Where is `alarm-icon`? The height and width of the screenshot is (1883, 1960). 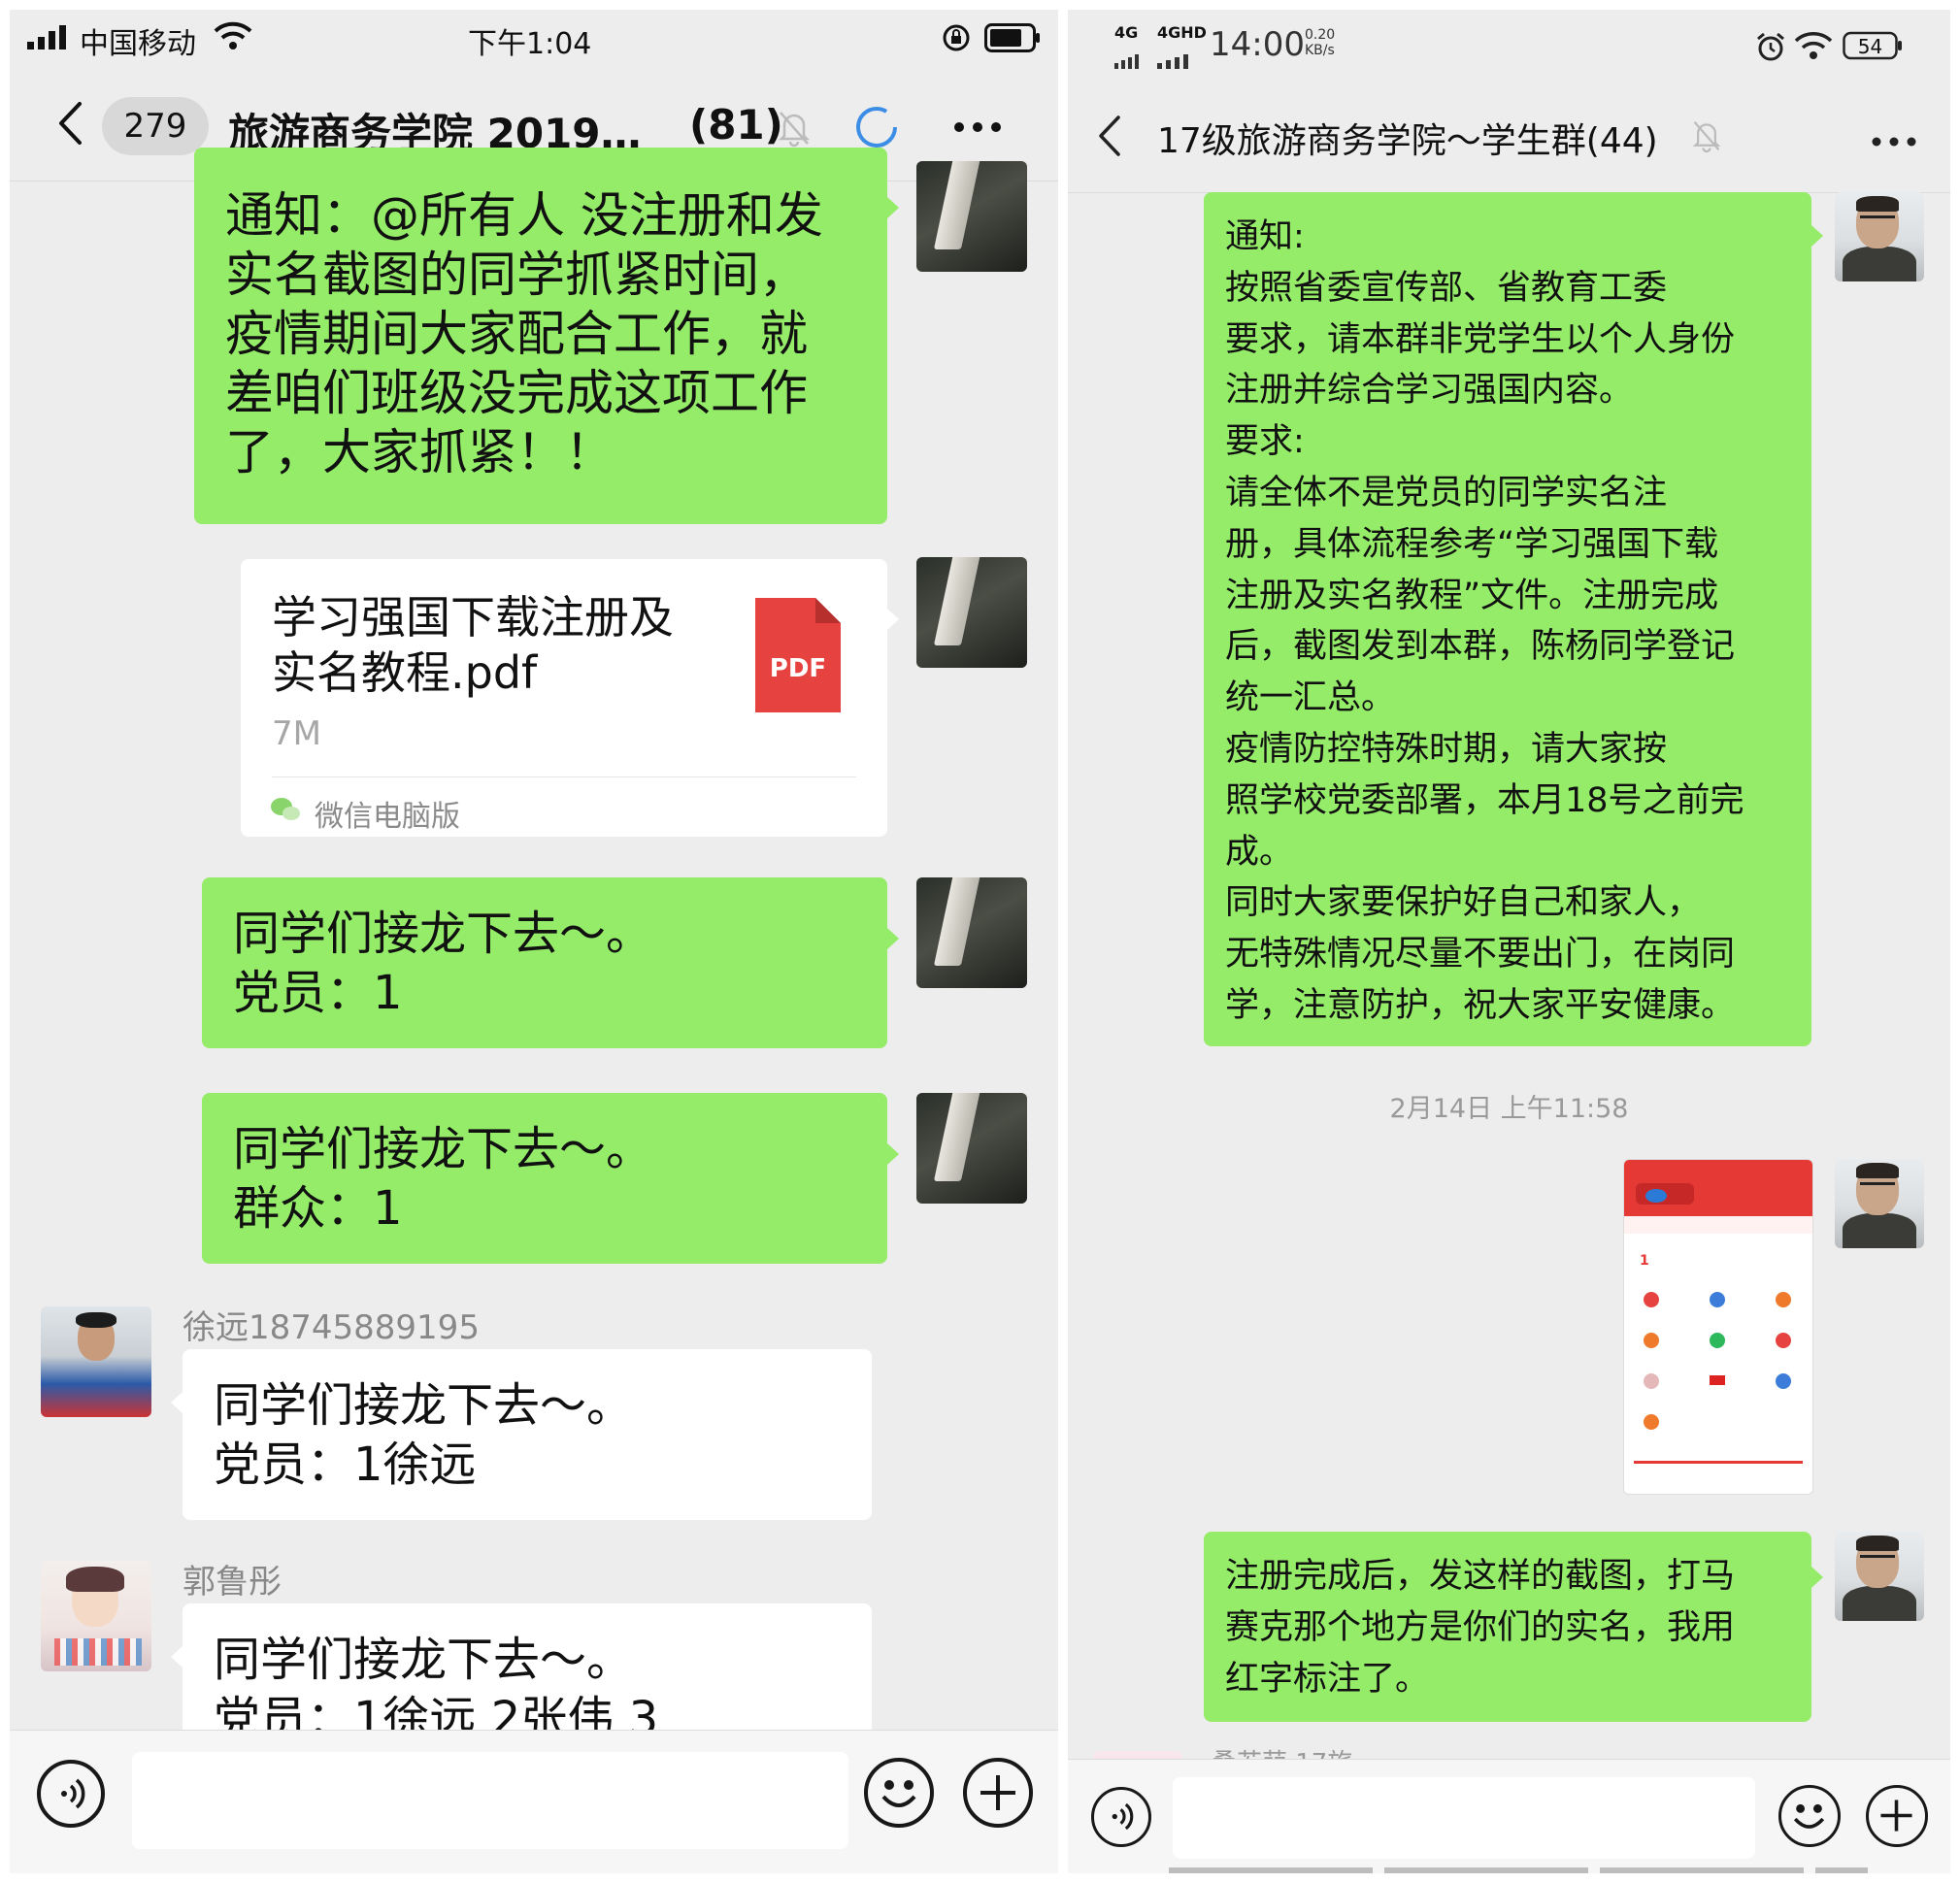 alarm-icon is located at coordinates (1771, 50).